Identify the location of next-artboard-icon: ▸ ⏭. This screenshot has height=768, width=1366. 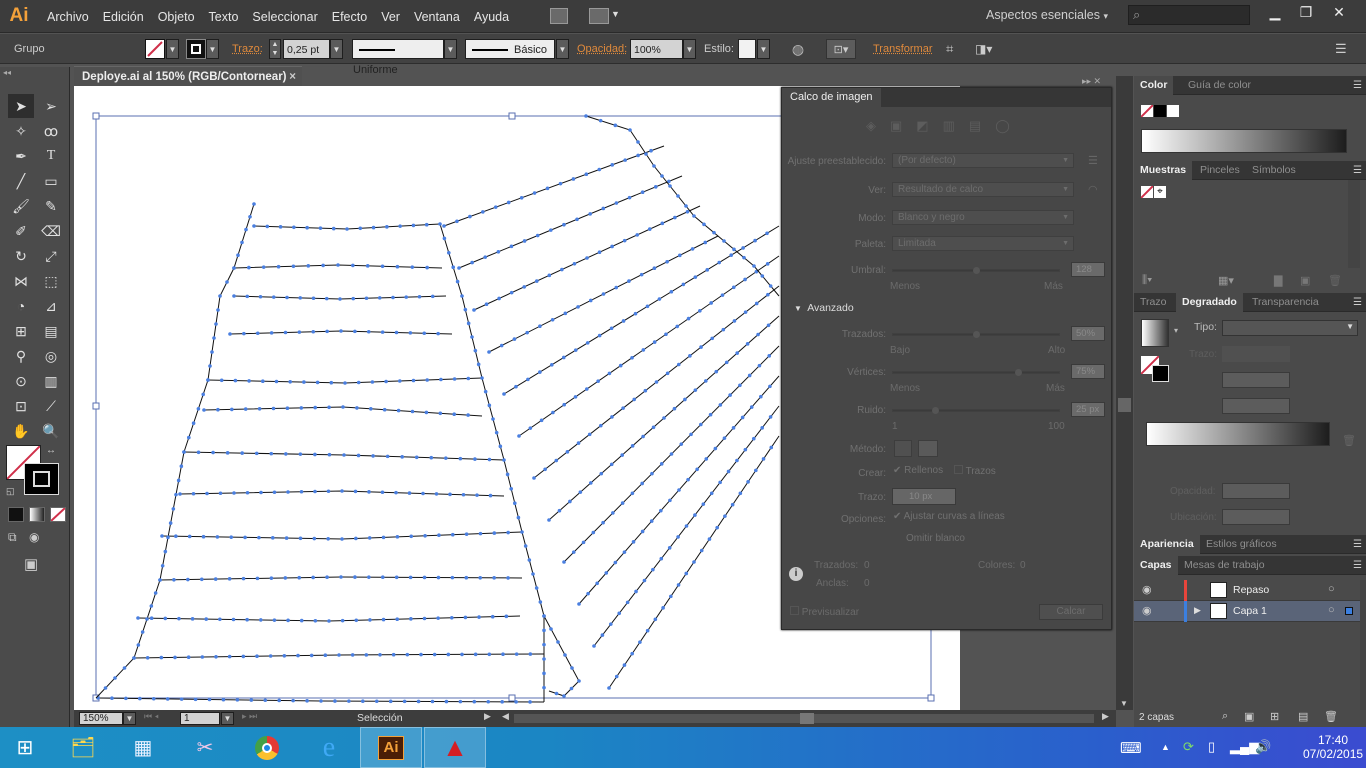
(249, 716).